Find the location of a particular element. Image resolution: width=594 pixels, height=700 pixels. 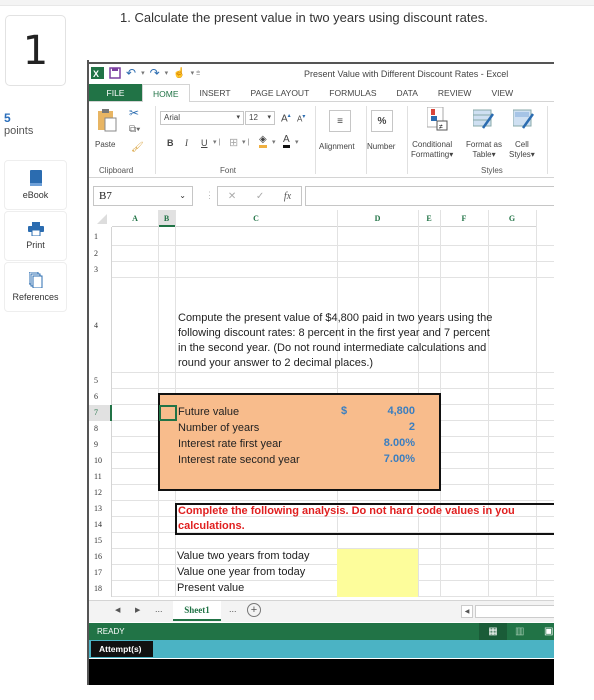

row-header-13: 13 is located at coordinates (100, 509).